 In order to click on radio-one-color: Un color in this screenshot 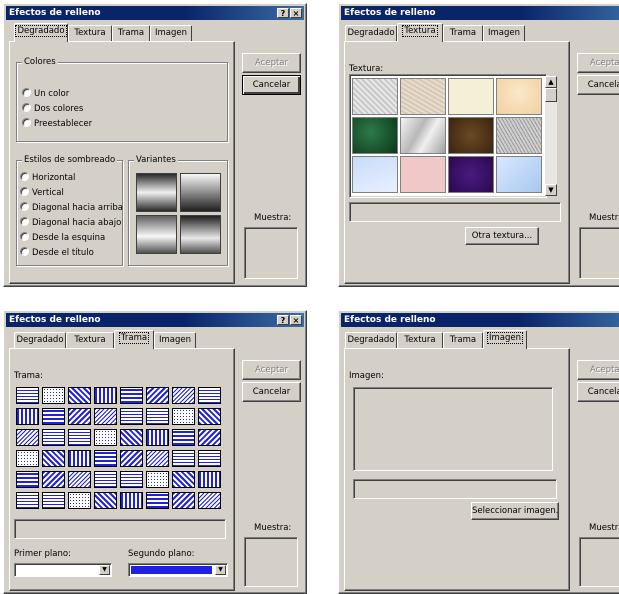, I will do `click(45, 94)`.